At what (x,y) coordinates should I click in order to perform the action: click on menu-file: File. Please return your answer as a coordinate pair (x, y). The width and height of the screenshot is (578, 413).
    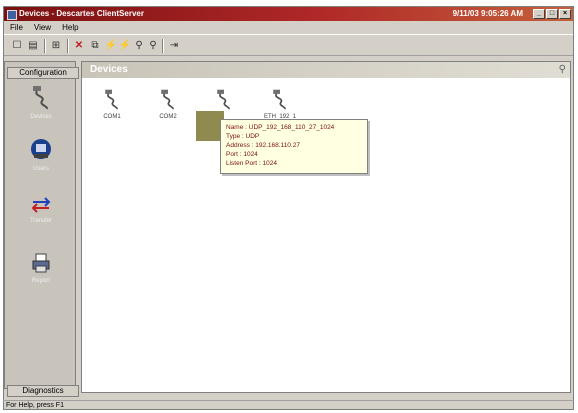
    Looking at the image, I should click on (16, 27).